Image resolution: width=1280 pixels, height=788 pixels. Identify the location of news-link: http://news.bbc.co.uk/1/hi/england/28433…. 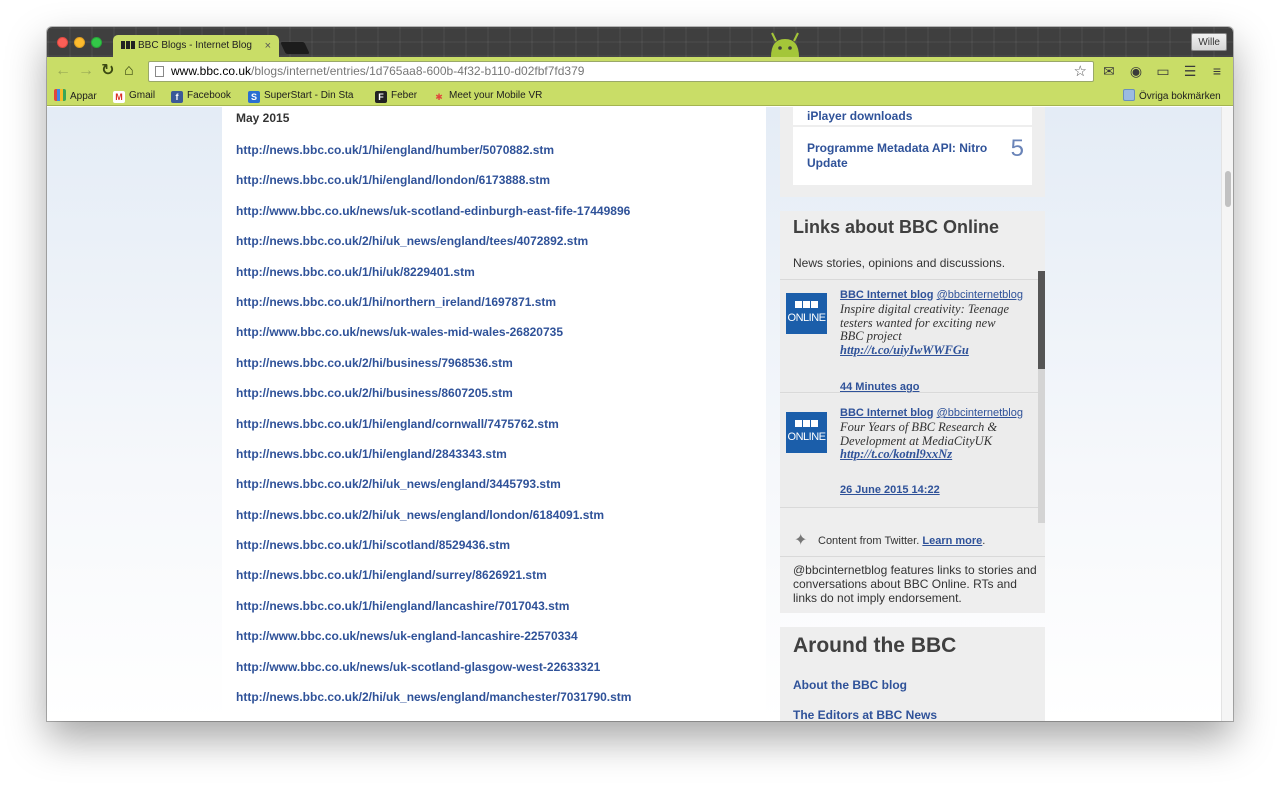
(371, 454).